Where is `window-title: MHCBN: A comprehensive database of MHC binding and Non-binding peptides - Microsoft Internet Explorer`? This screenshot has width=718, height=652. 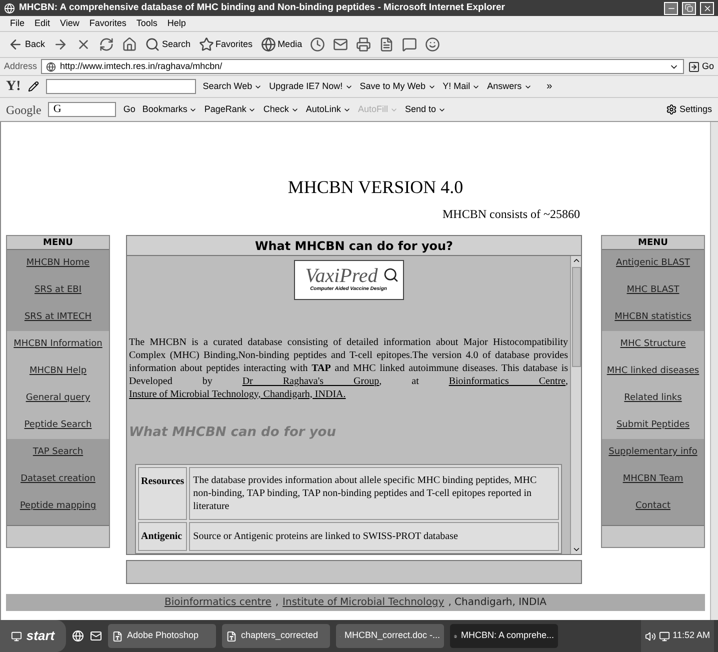 window-title: MHCBN: A comprehensive database of MHC binding and Non-binding peptides - Microsoft Internet Explorer is located at coordinates (262, 7).